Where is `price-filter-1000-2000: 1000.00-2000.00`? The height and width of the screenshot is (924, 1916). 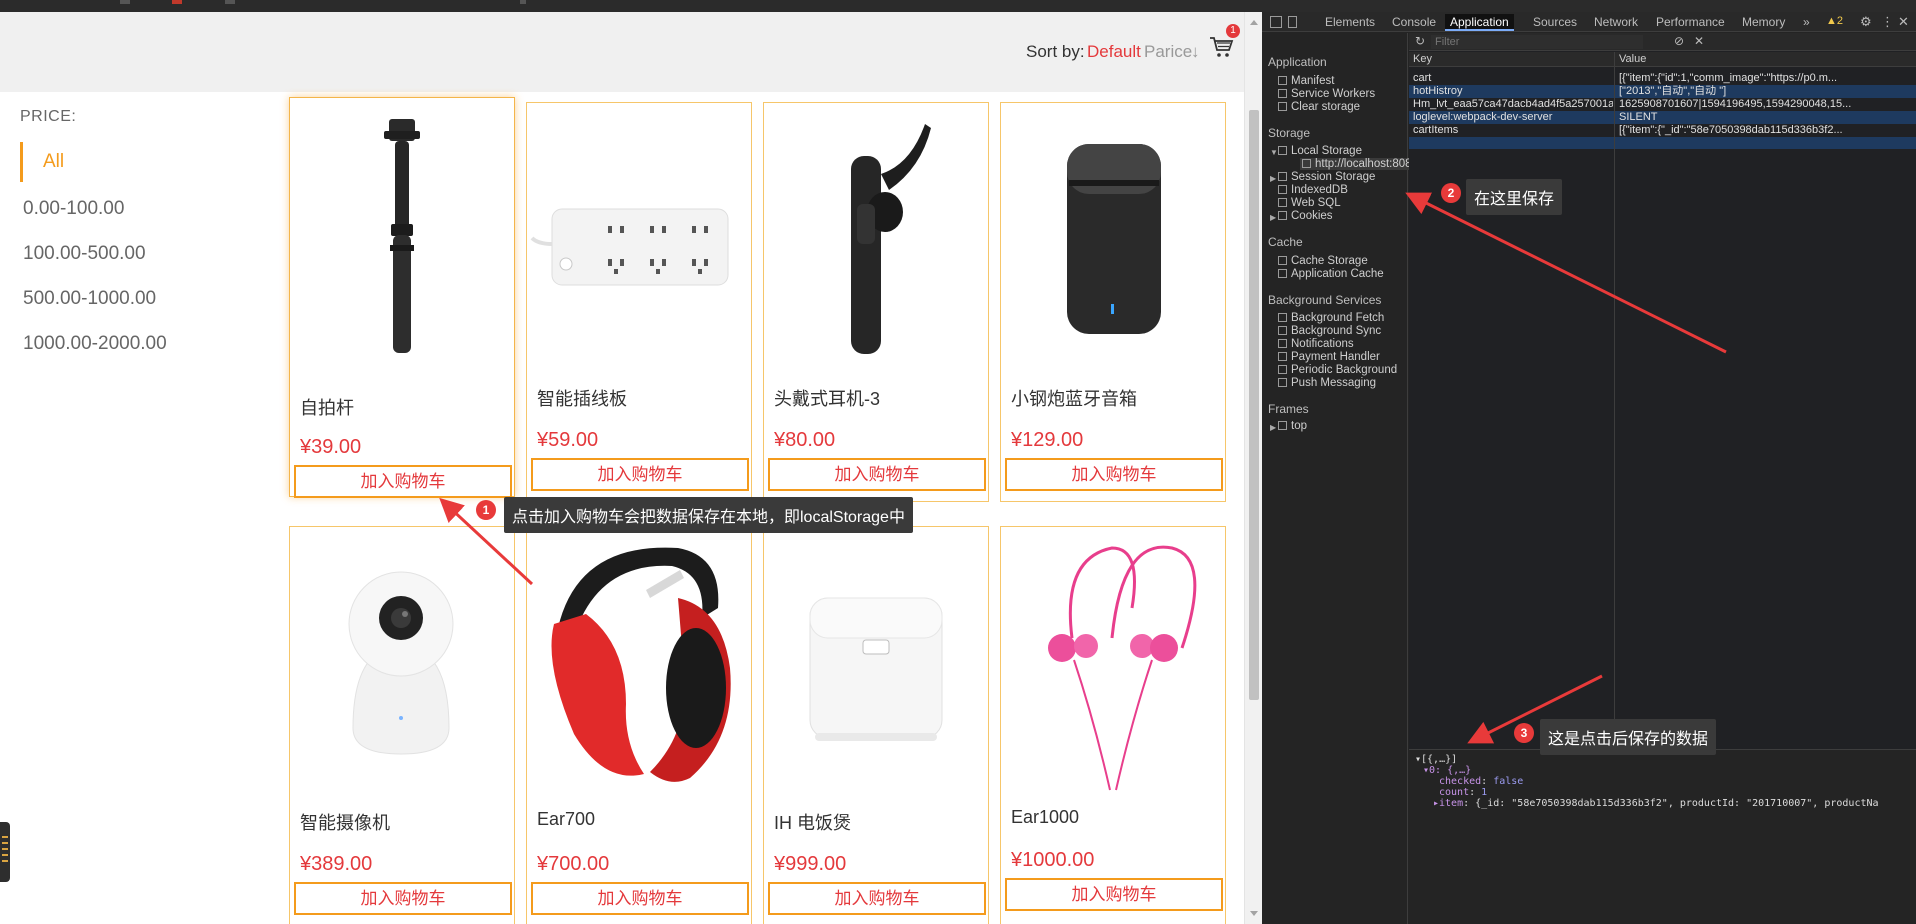 price-filter-1000-2000: 1000.00-2000.00 is located at coordinates (93, 344).